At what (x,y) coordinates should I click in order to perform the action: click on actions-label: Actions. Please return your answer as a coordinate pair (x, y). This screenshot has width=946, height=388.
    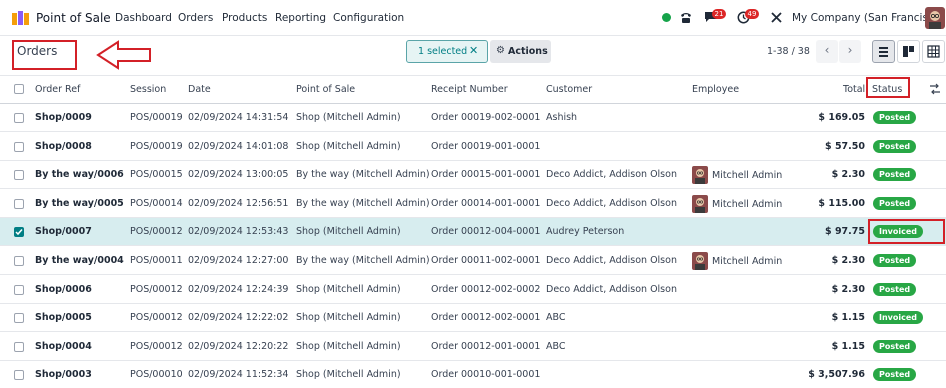
    Looking at the image, I should click on (528, 51).